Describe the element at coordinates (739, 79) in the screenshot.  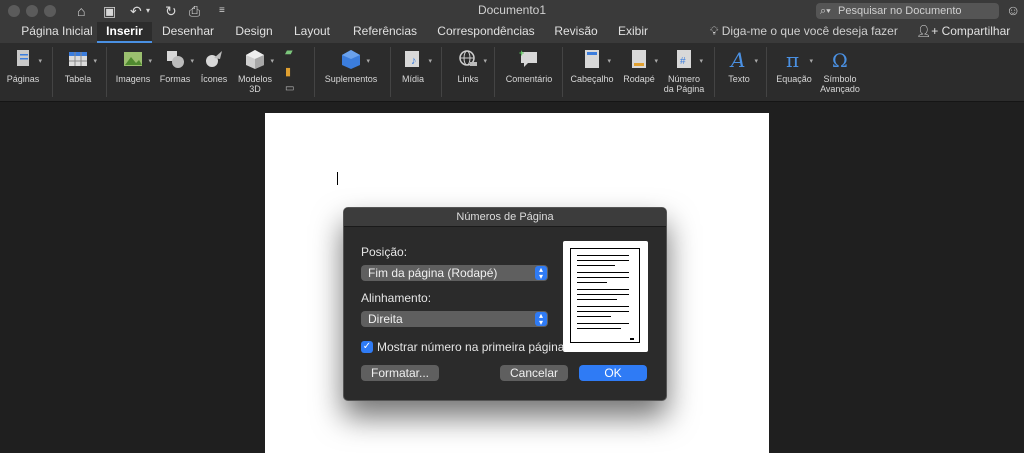
I see `text-label: Texto` at that location.